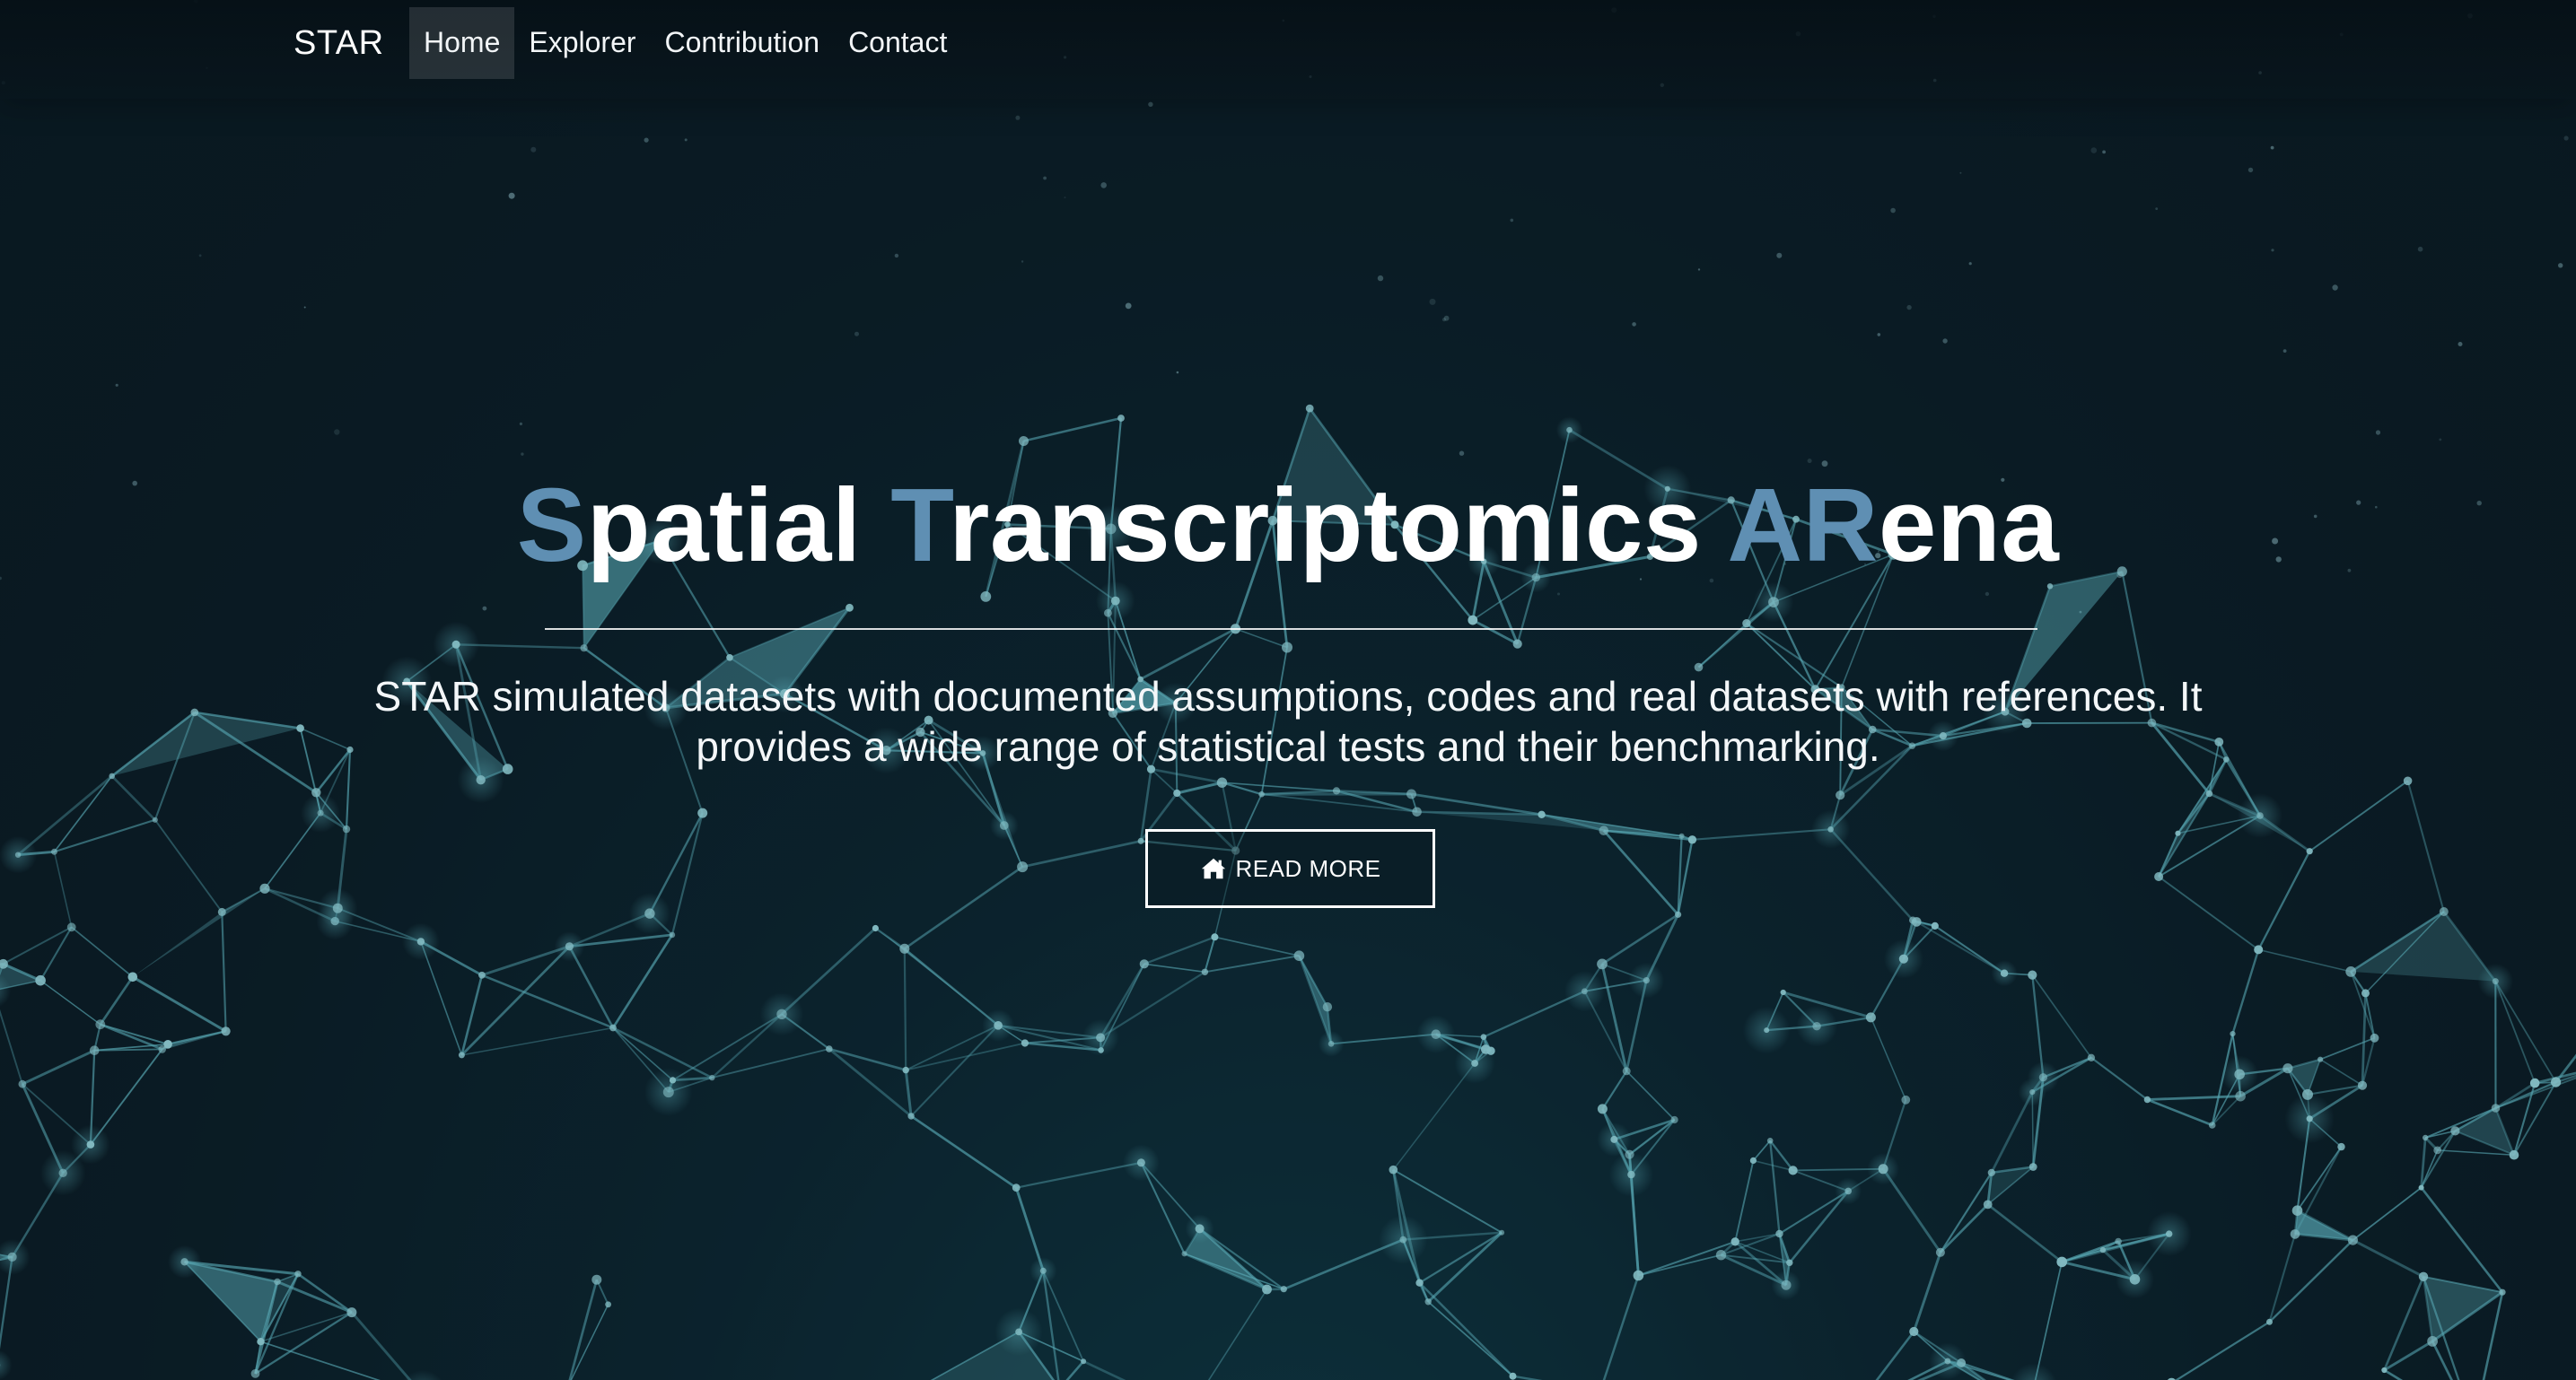 Image resolution: width=2576 pixels, height=1380 pixels. I want to click on title-divider, so click(1291, 629).